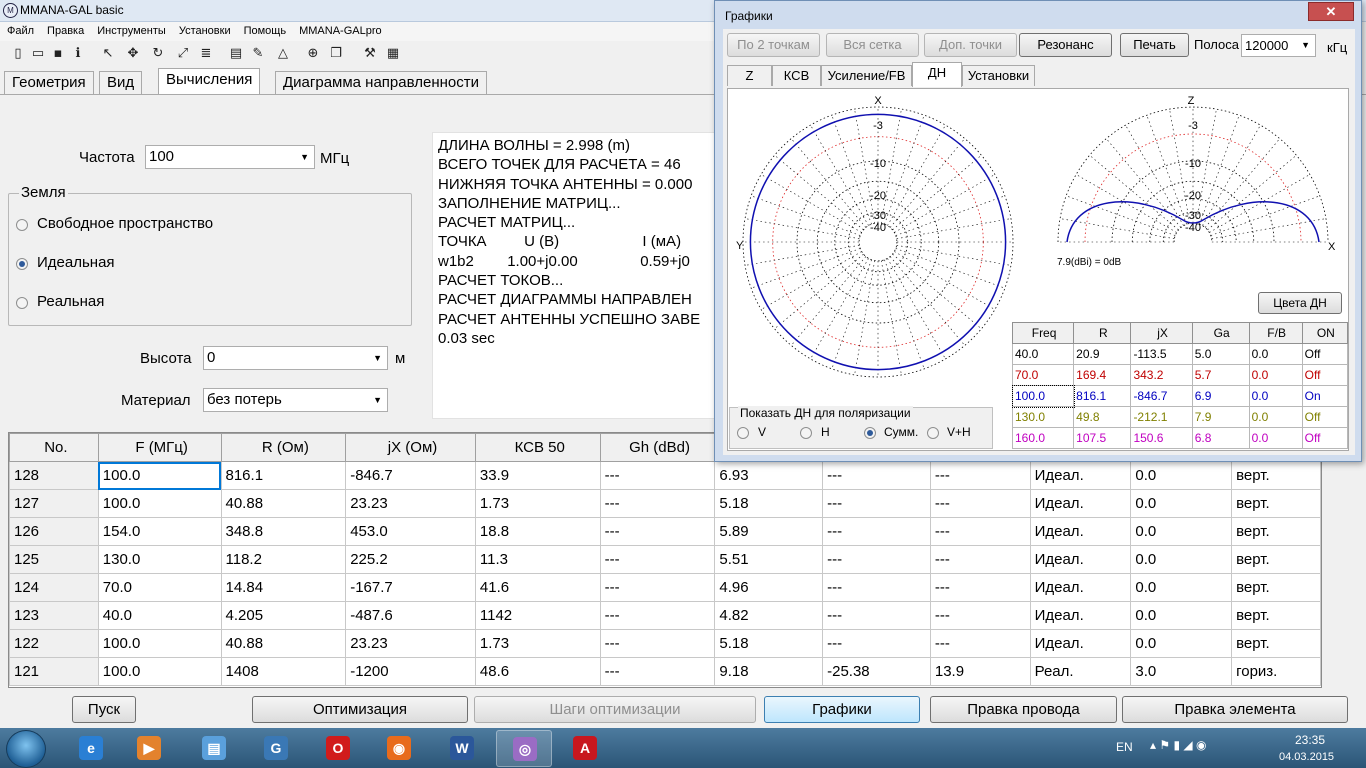  Describe the element at coordinates (870, 433) in the screenshot. I see `pol-sum-radio` at that location.